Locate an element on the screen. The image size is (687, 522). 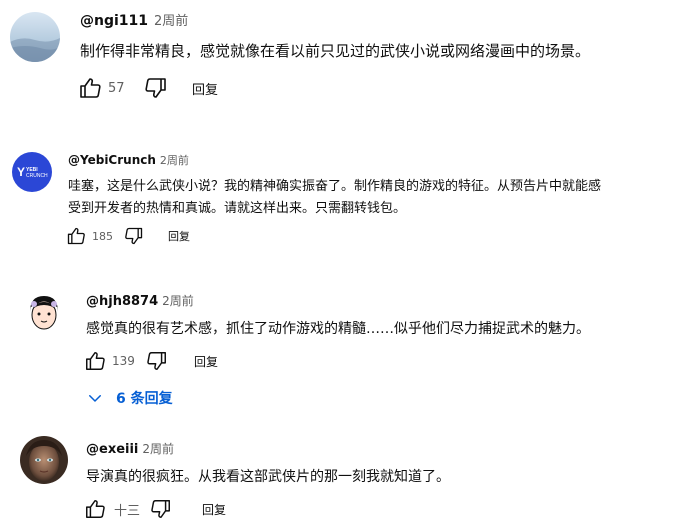
comment-actions: 57 回复 is located at coordinates (147, 88).